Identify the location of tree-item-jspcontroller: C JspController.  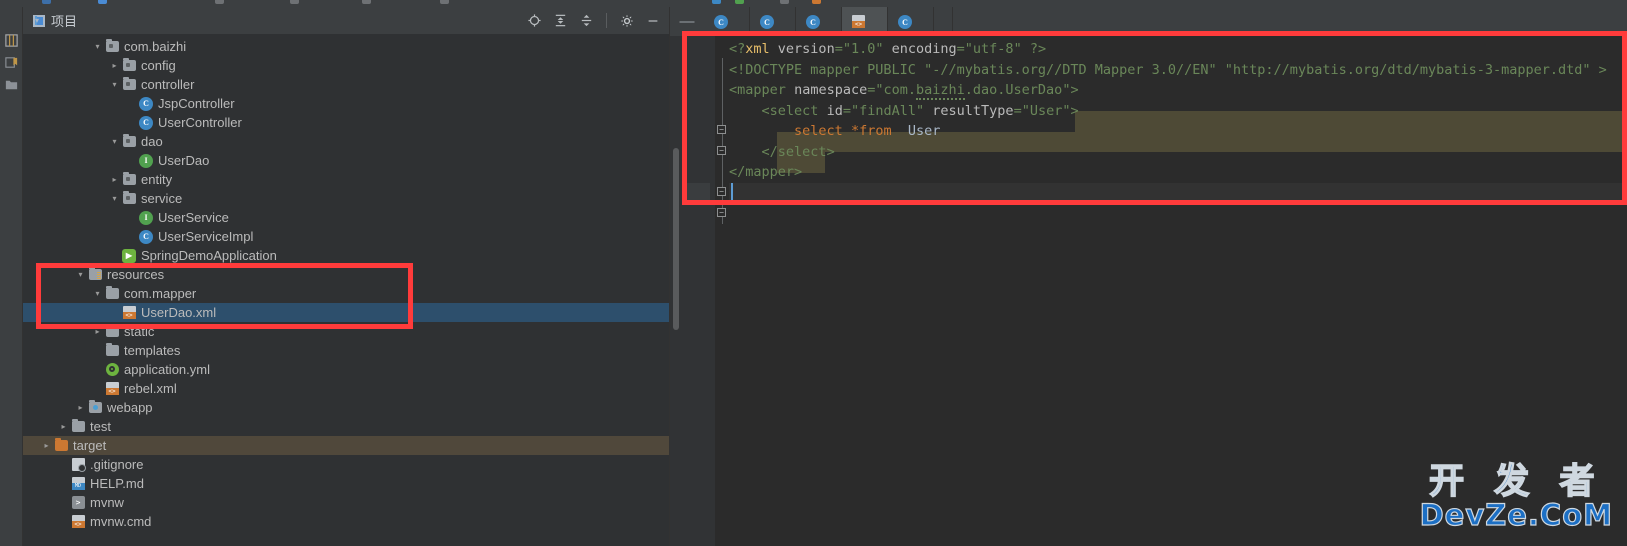
(346, 103).